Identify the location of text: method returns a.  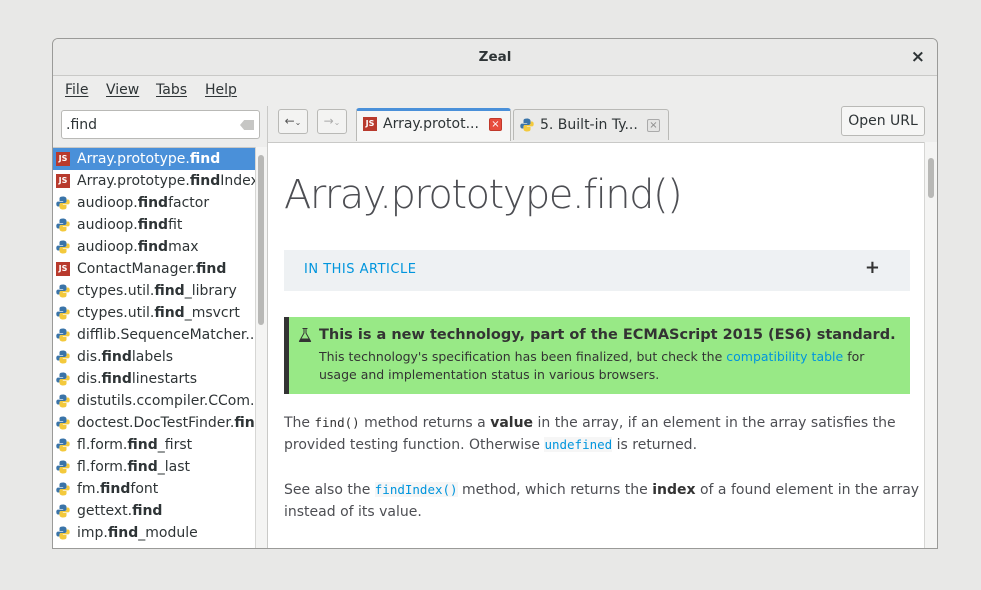
(425, 423).